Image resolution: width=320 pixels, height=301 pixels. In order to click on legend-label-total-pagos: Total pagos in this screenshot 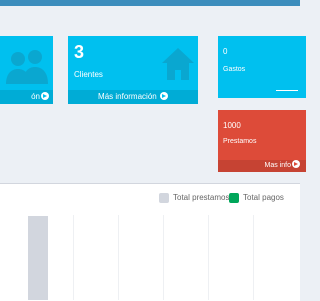, I will do `click(263, 197)`.